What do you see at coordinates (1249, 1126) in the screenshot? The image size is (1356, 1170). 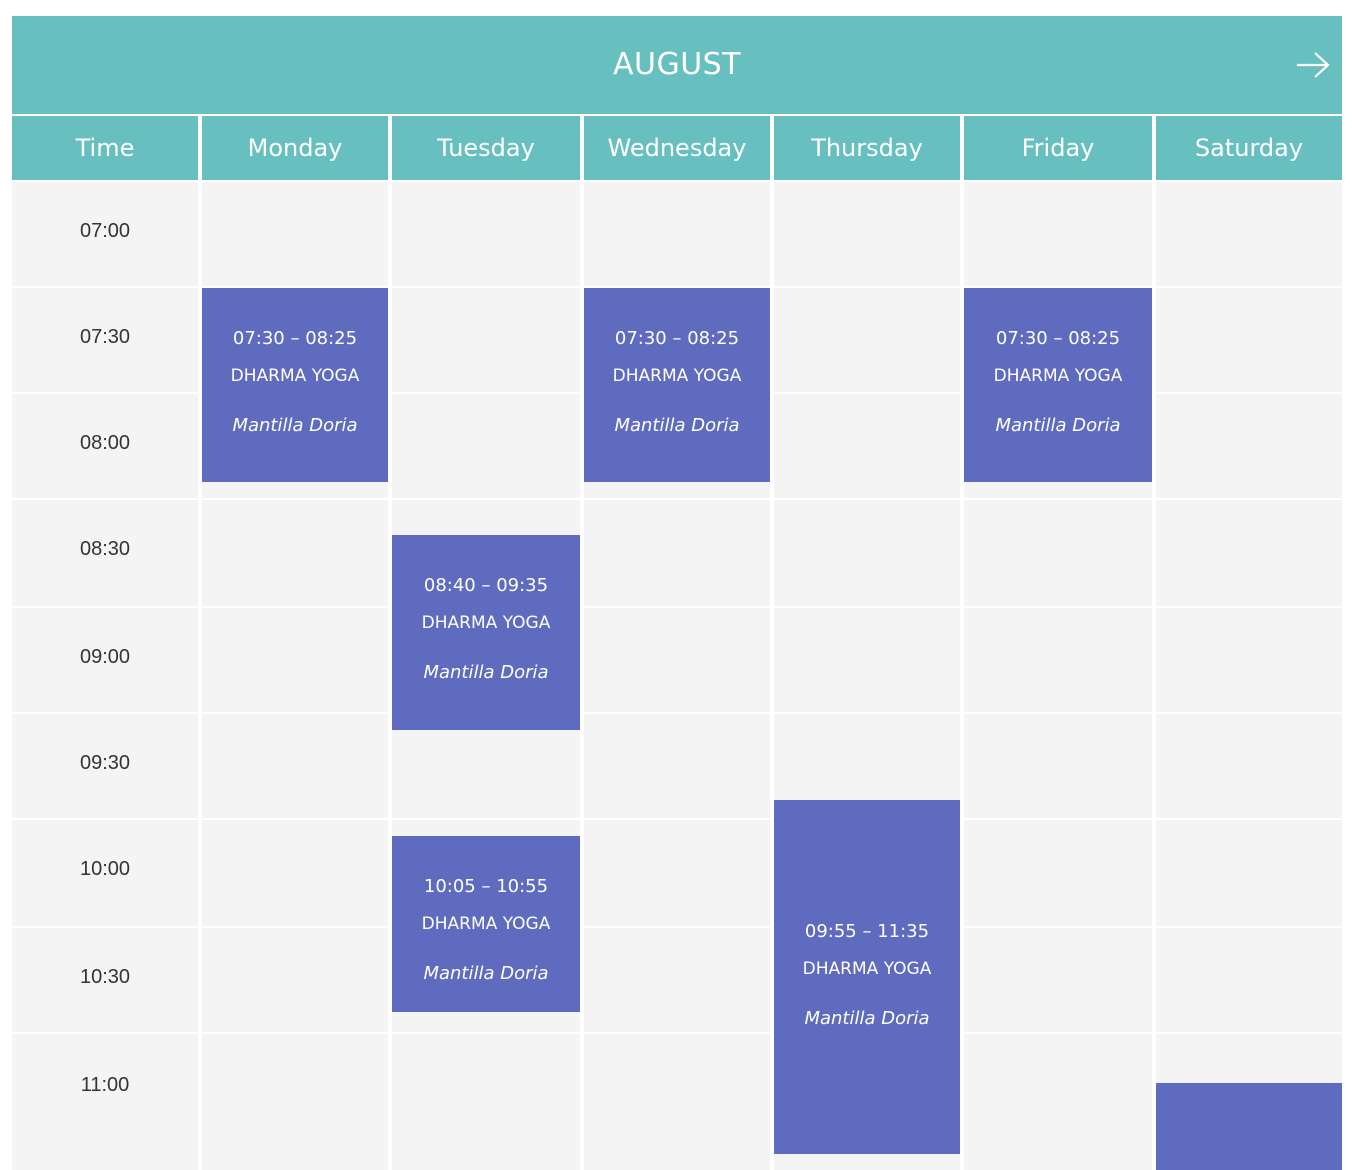 I see `event-block` at bounding box center [1249, 1126].